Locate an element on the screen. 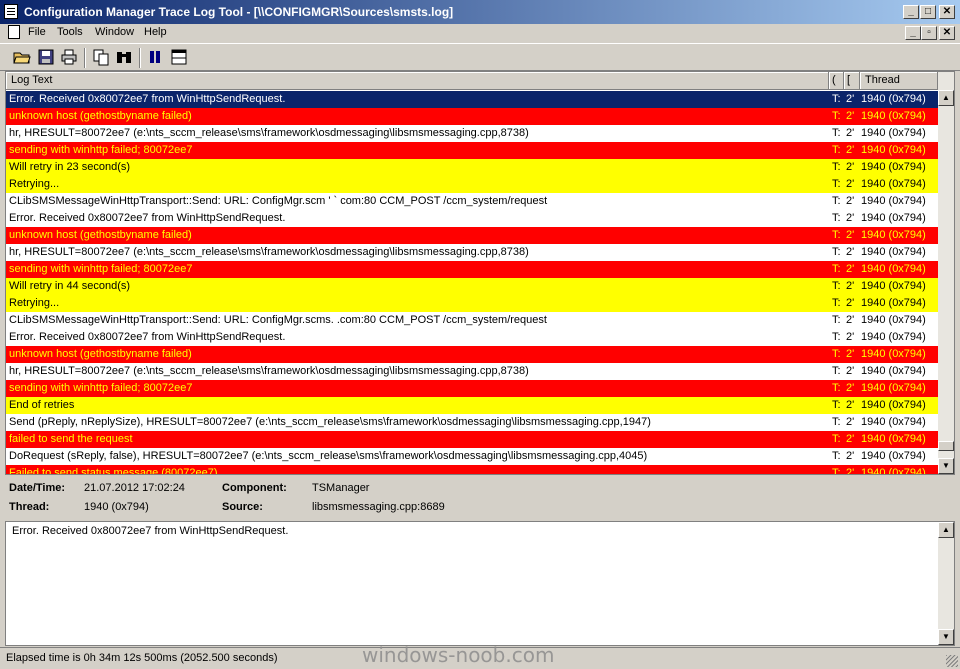  close-button: ✕ is located at coordinates (947, 12).